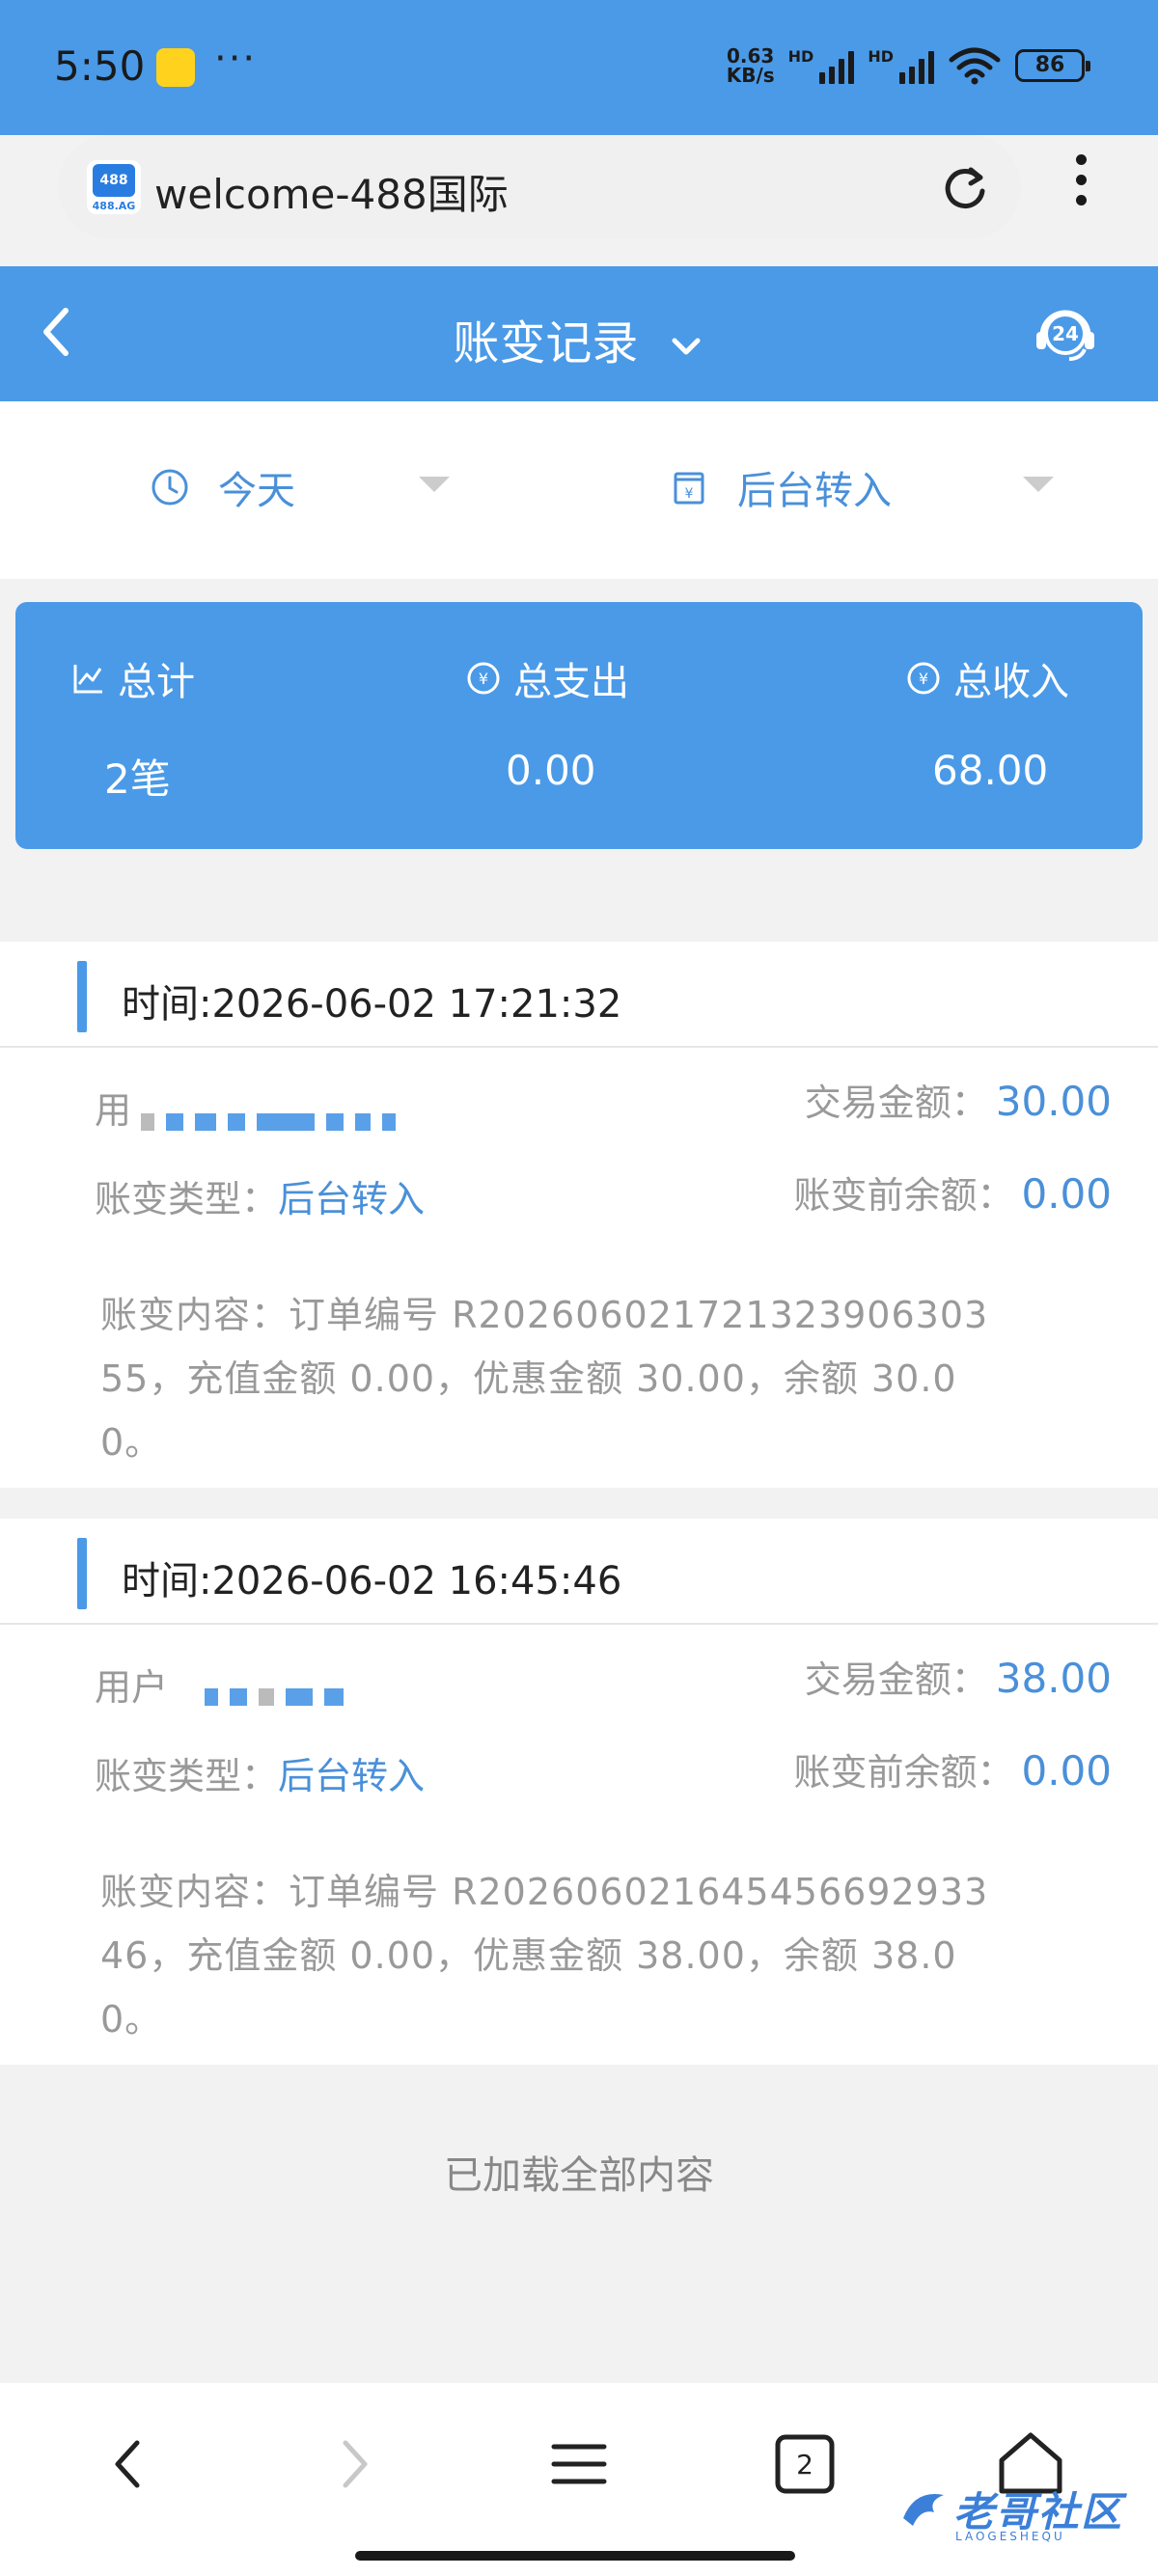 The height and width of the screenshot is (2576, 1158). What do you see at coordinates (571, 682) in the screenshot?
I see `expense-label: 总支出` at bounding box center [571, 682].